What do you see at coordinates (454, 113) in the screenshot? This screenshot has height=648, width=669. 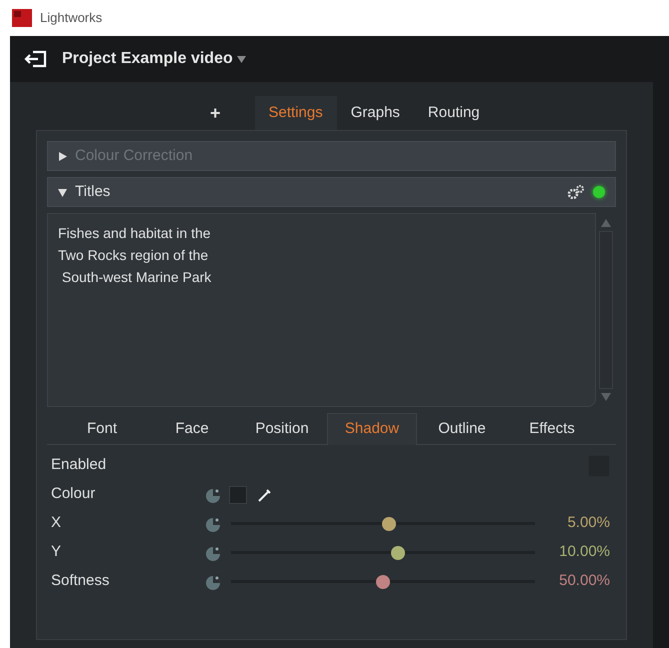 I see `tab: Routing` at bounding box center [454, 113].